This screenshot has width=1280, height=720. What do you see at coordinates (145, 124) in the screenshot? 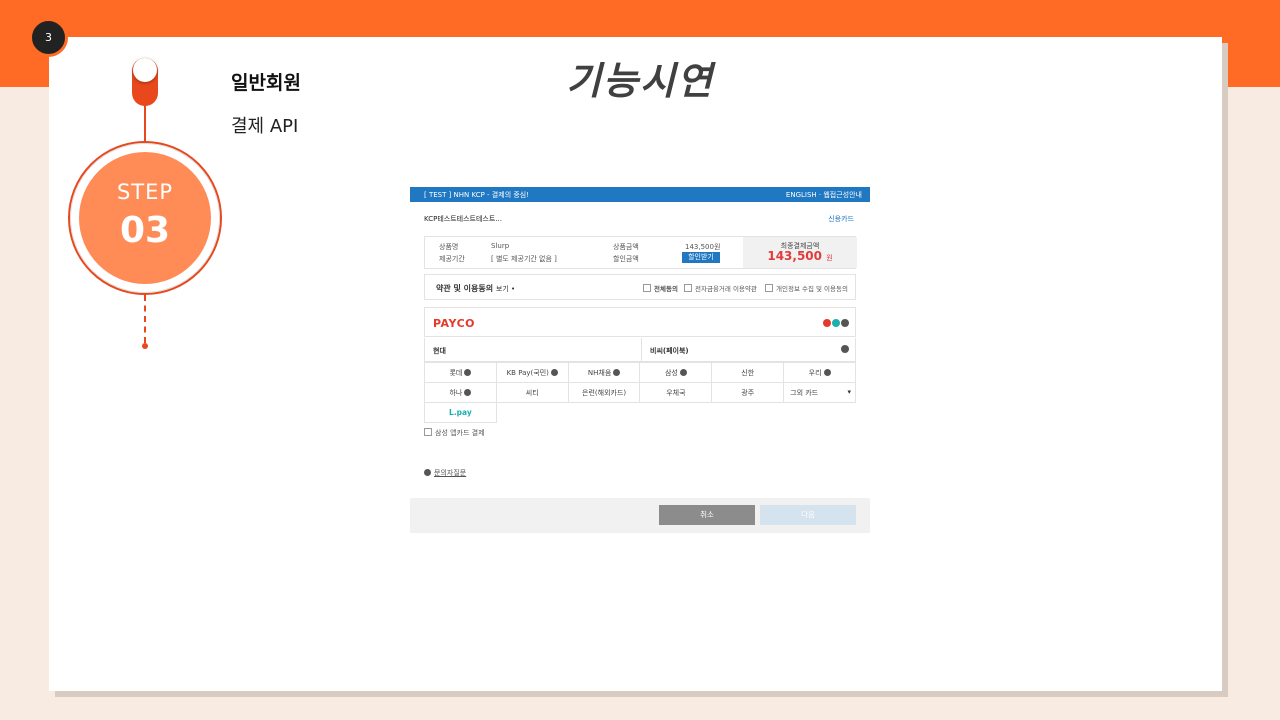
I see `timeline-line` at bounding box center [145, 124].